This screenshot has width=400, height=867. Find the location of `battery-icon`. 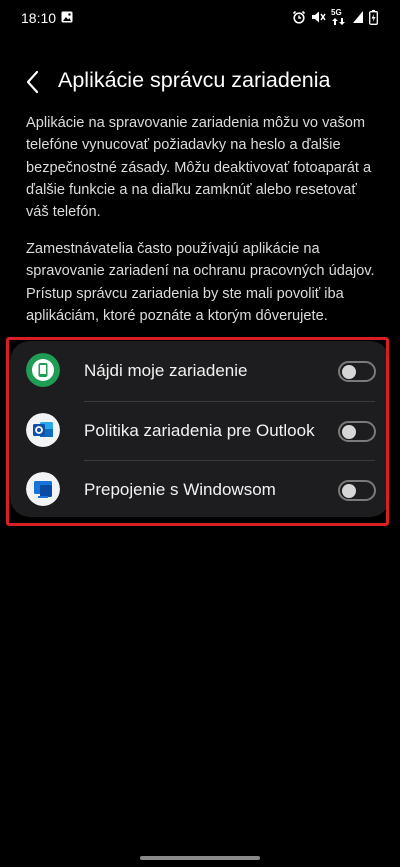

battery-icon is located at coordinates (373, 17).